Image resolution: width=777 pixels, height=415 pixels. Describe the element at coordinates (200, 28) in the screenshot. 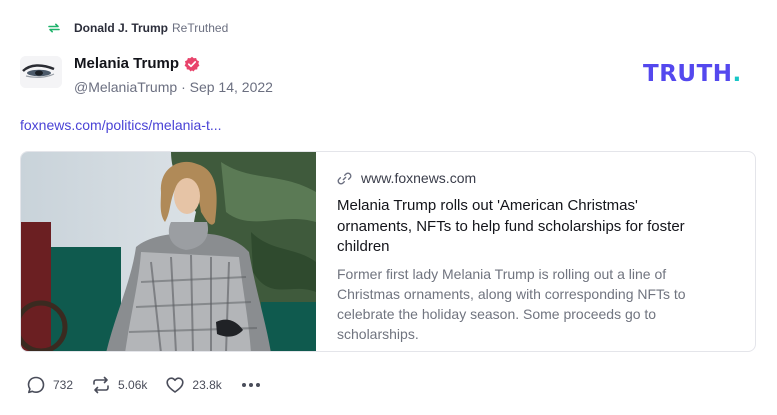

I see `retruth-action-label: ReTruthed` at that location.